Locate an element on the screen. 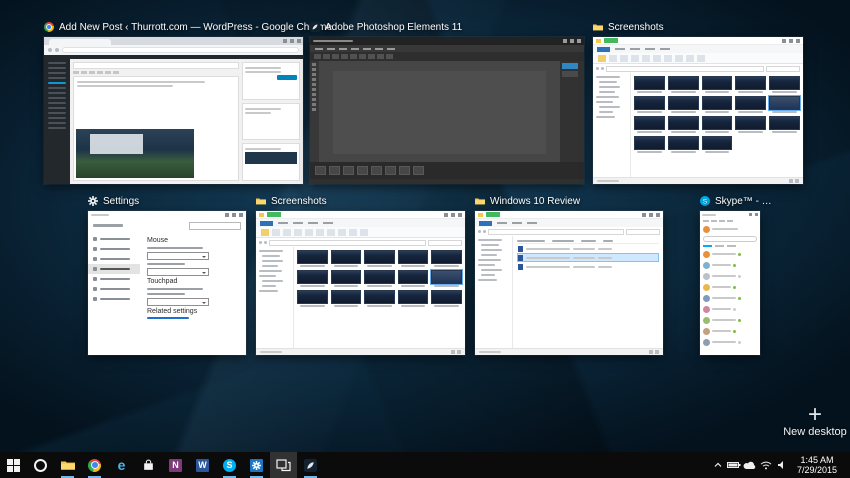 This screenshot has height=478, width=850. network-indicator is located at coordinates (766, 465).